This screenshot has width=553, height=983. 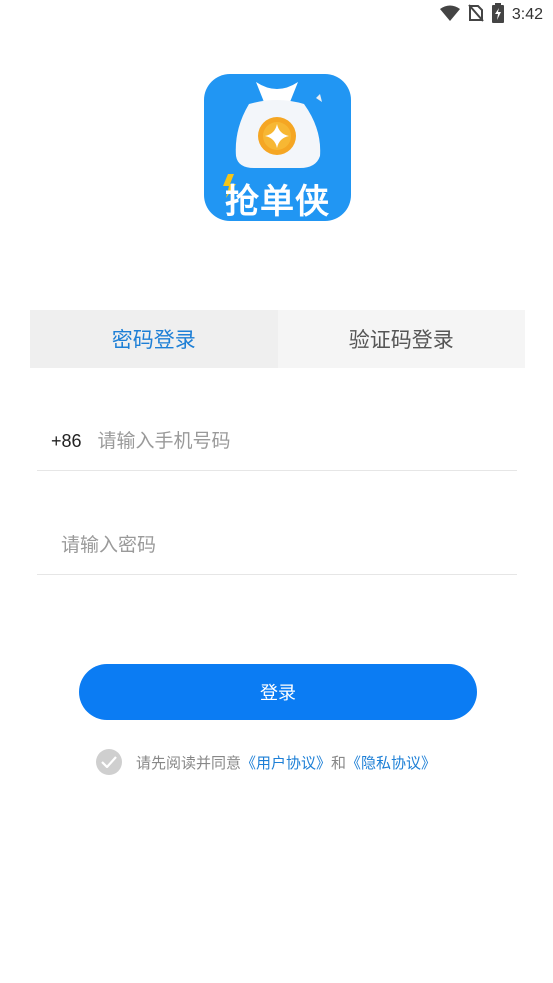 What do you see at coordinates (476, 15) in the screenshot?
I see `no-sim-icon` at bounding box center [476, 15].